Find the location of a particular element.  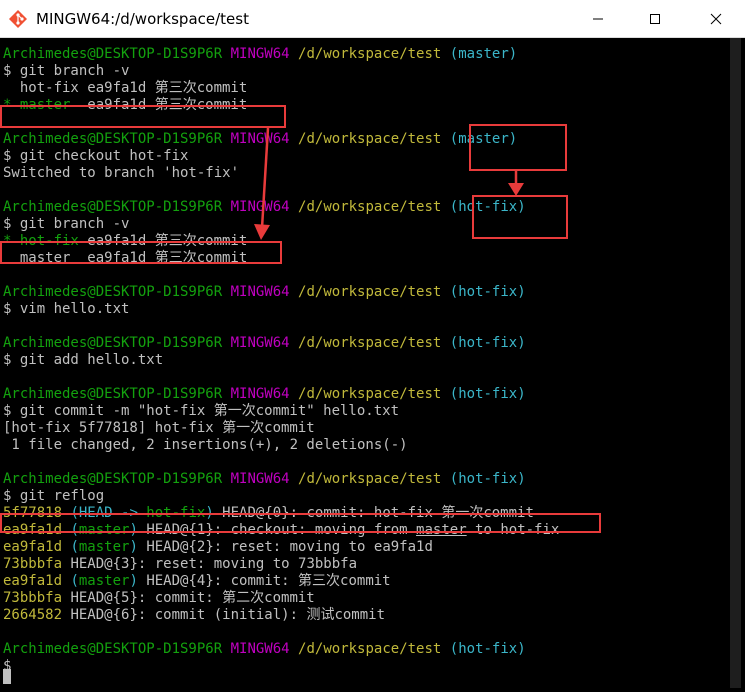

close-button is located at coordinates (715, 19).